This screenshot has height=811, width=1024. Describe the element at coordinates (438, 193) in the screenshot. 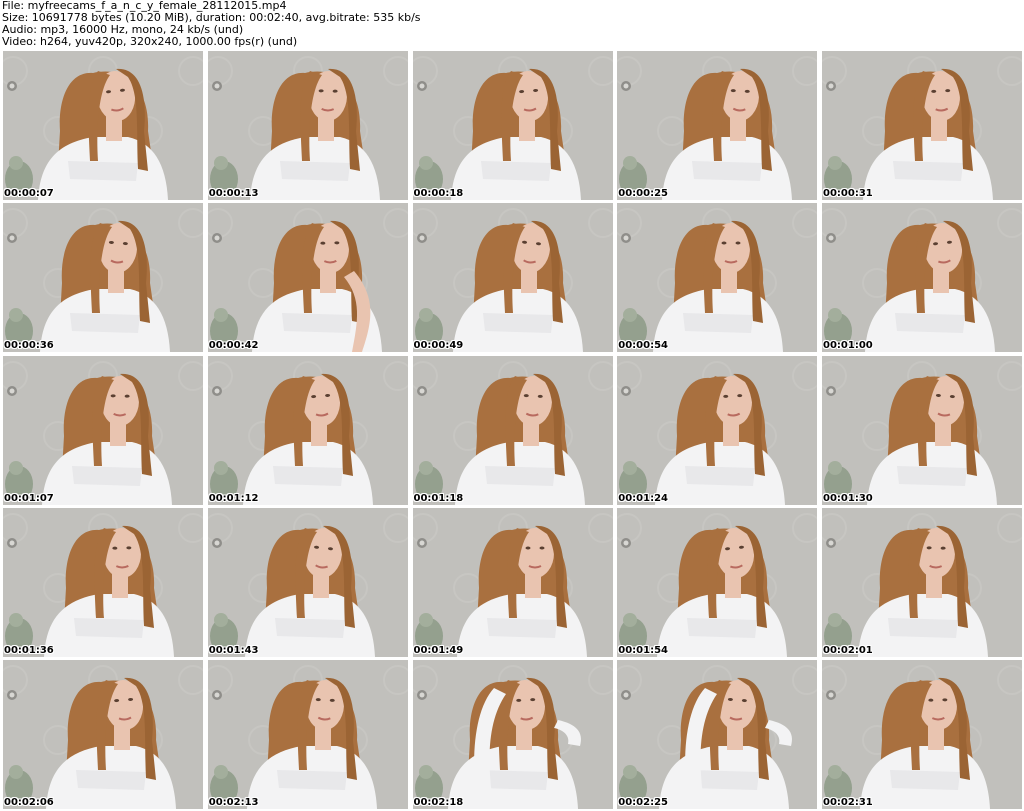

I see `thumbnail-timestamp: 00:00:18` at that location.